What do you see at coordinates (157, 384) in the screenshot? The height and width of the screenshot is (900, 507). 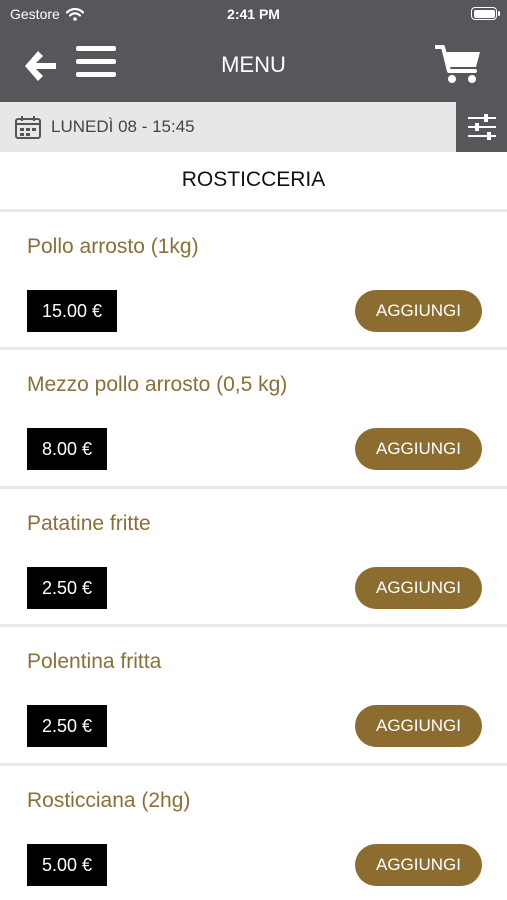 I see `item-name: Mezzo pollo arrosto (0,5 kg)` at bounding box center [157, 384].